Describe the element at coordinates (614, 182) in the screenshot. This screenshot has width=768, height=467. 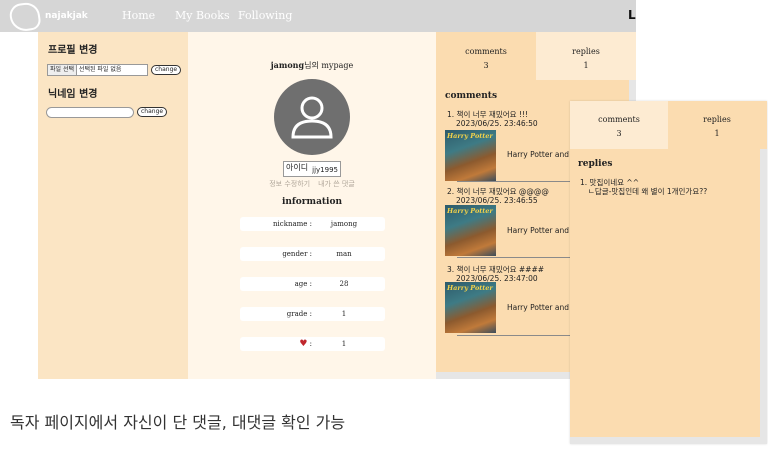
I see `reply-text: 맛집이네요 ^^` at that location.